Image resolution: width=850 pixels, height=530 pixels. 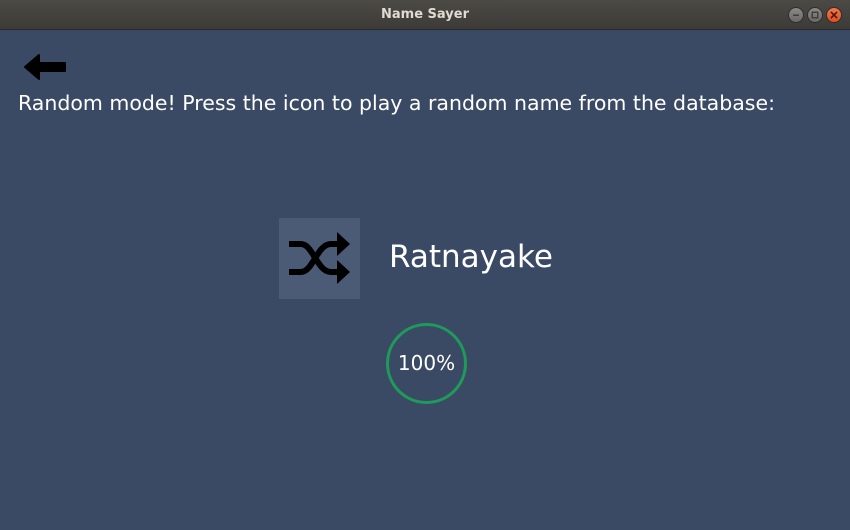 I want to click on maximize-button, so click(x=815, y=15).